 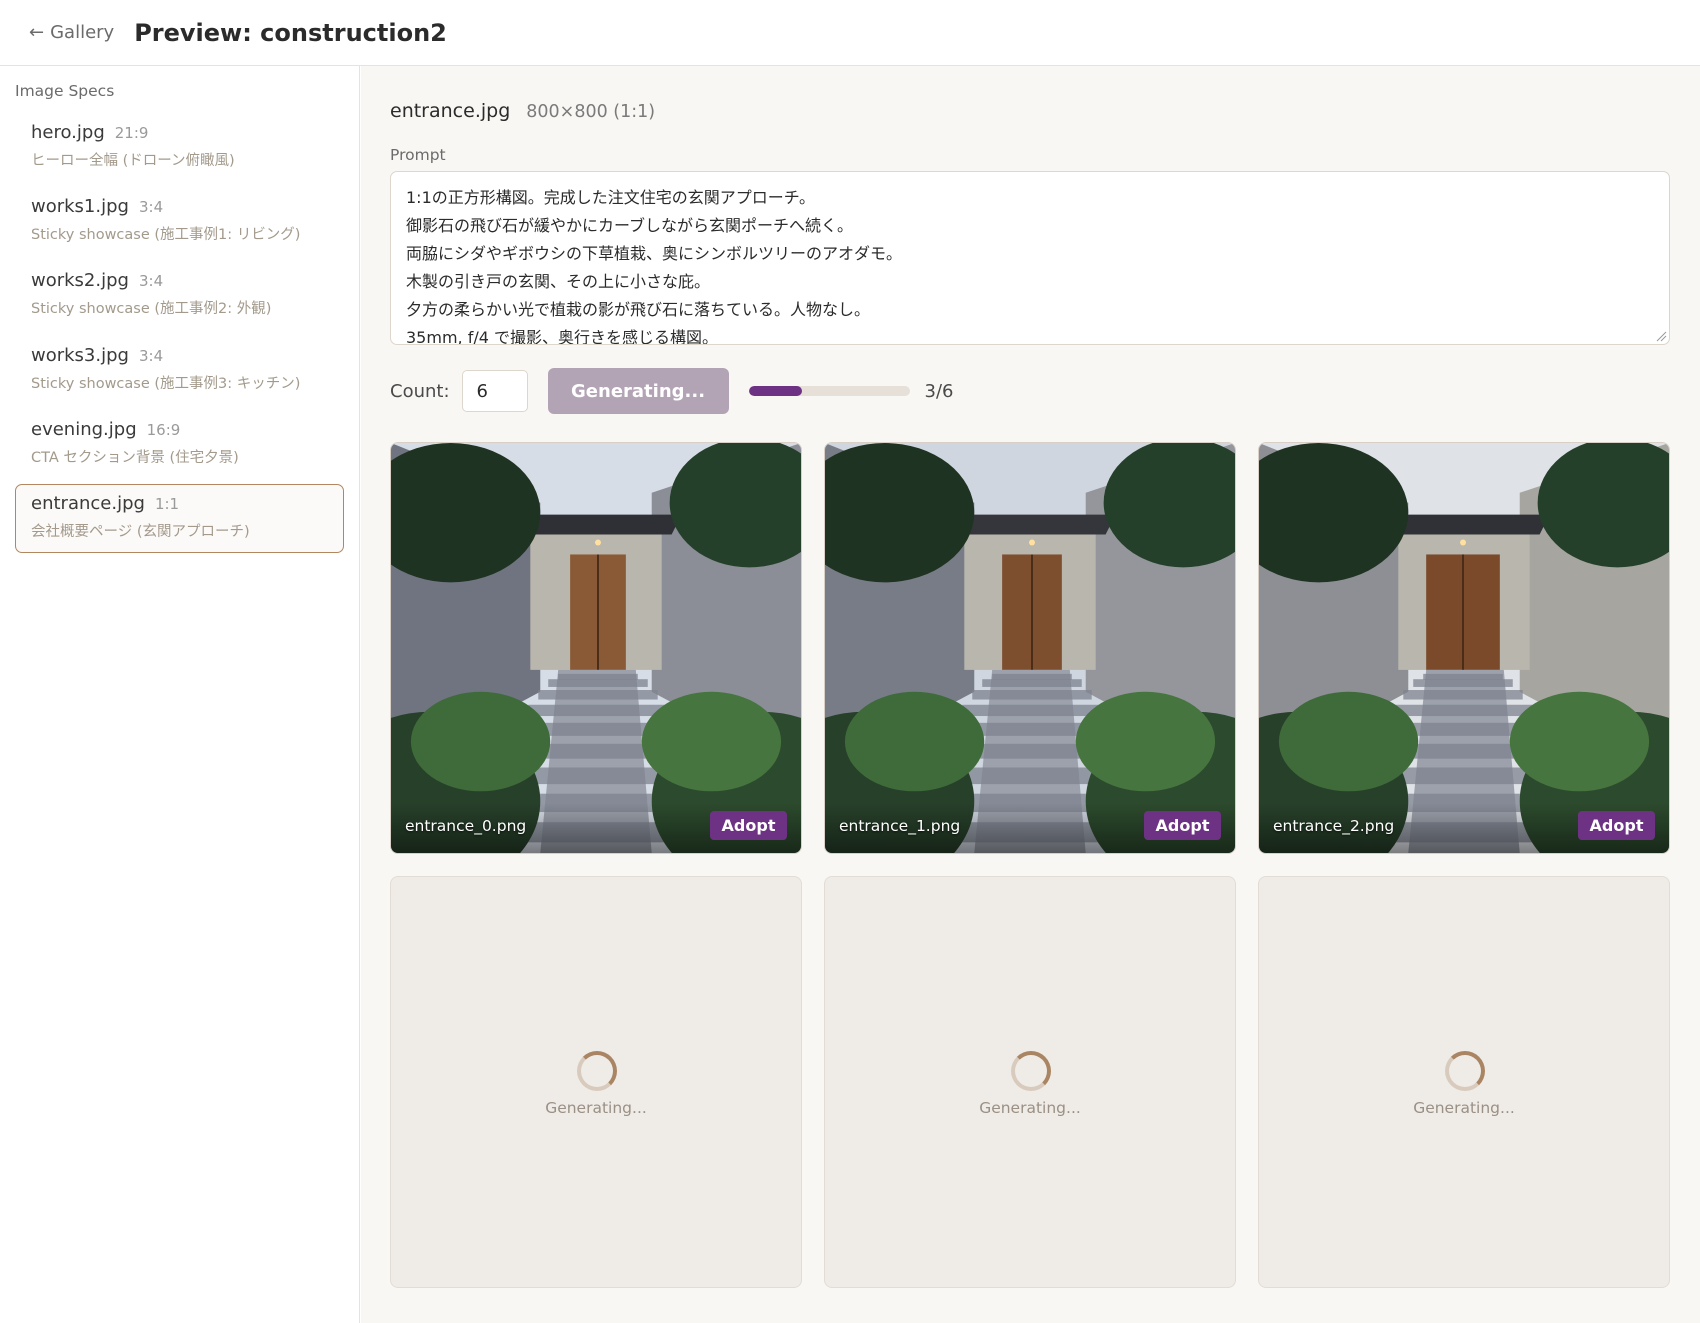 What do you see at coordinates (290, 32) in the screenshot?
I see `page-title: Preview: construction2` at bounding box center [290, 32].